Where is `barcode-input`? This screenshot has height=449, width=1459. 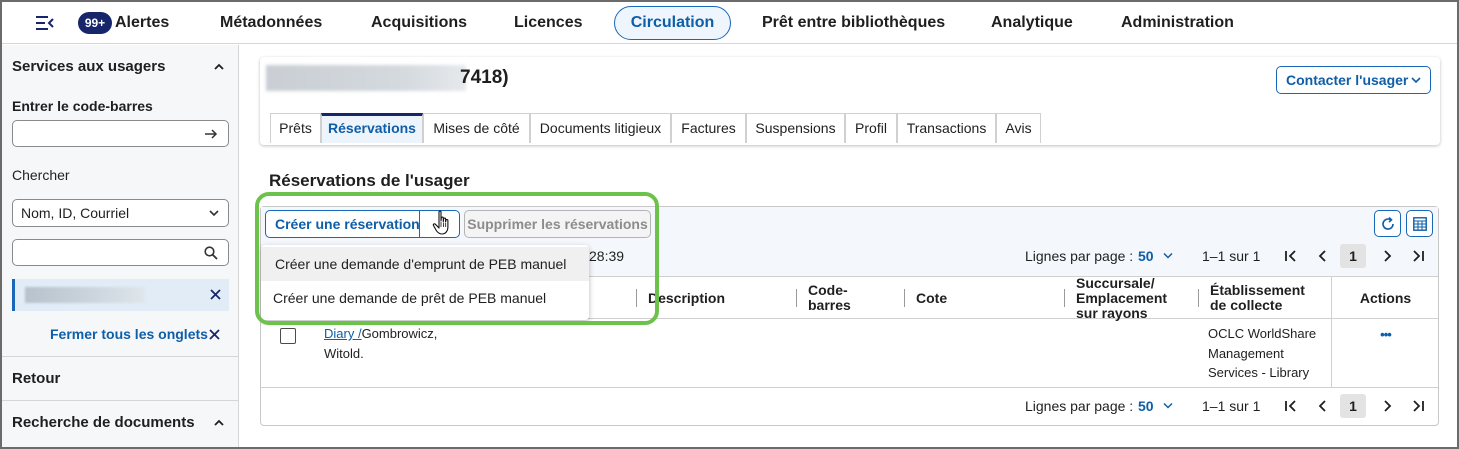
barcode-input is located at coordinates (120, 133).